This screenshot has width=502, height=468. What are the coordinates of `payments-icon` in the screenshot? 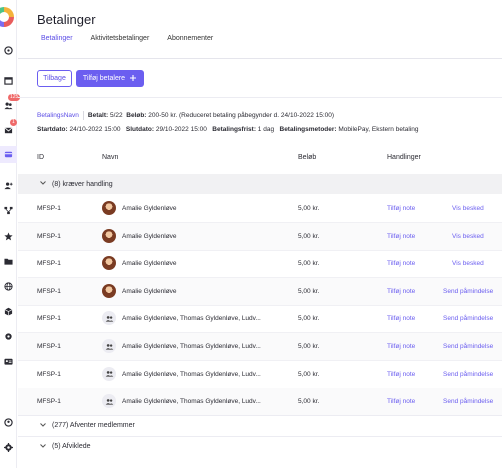 It's located at (8, 154).